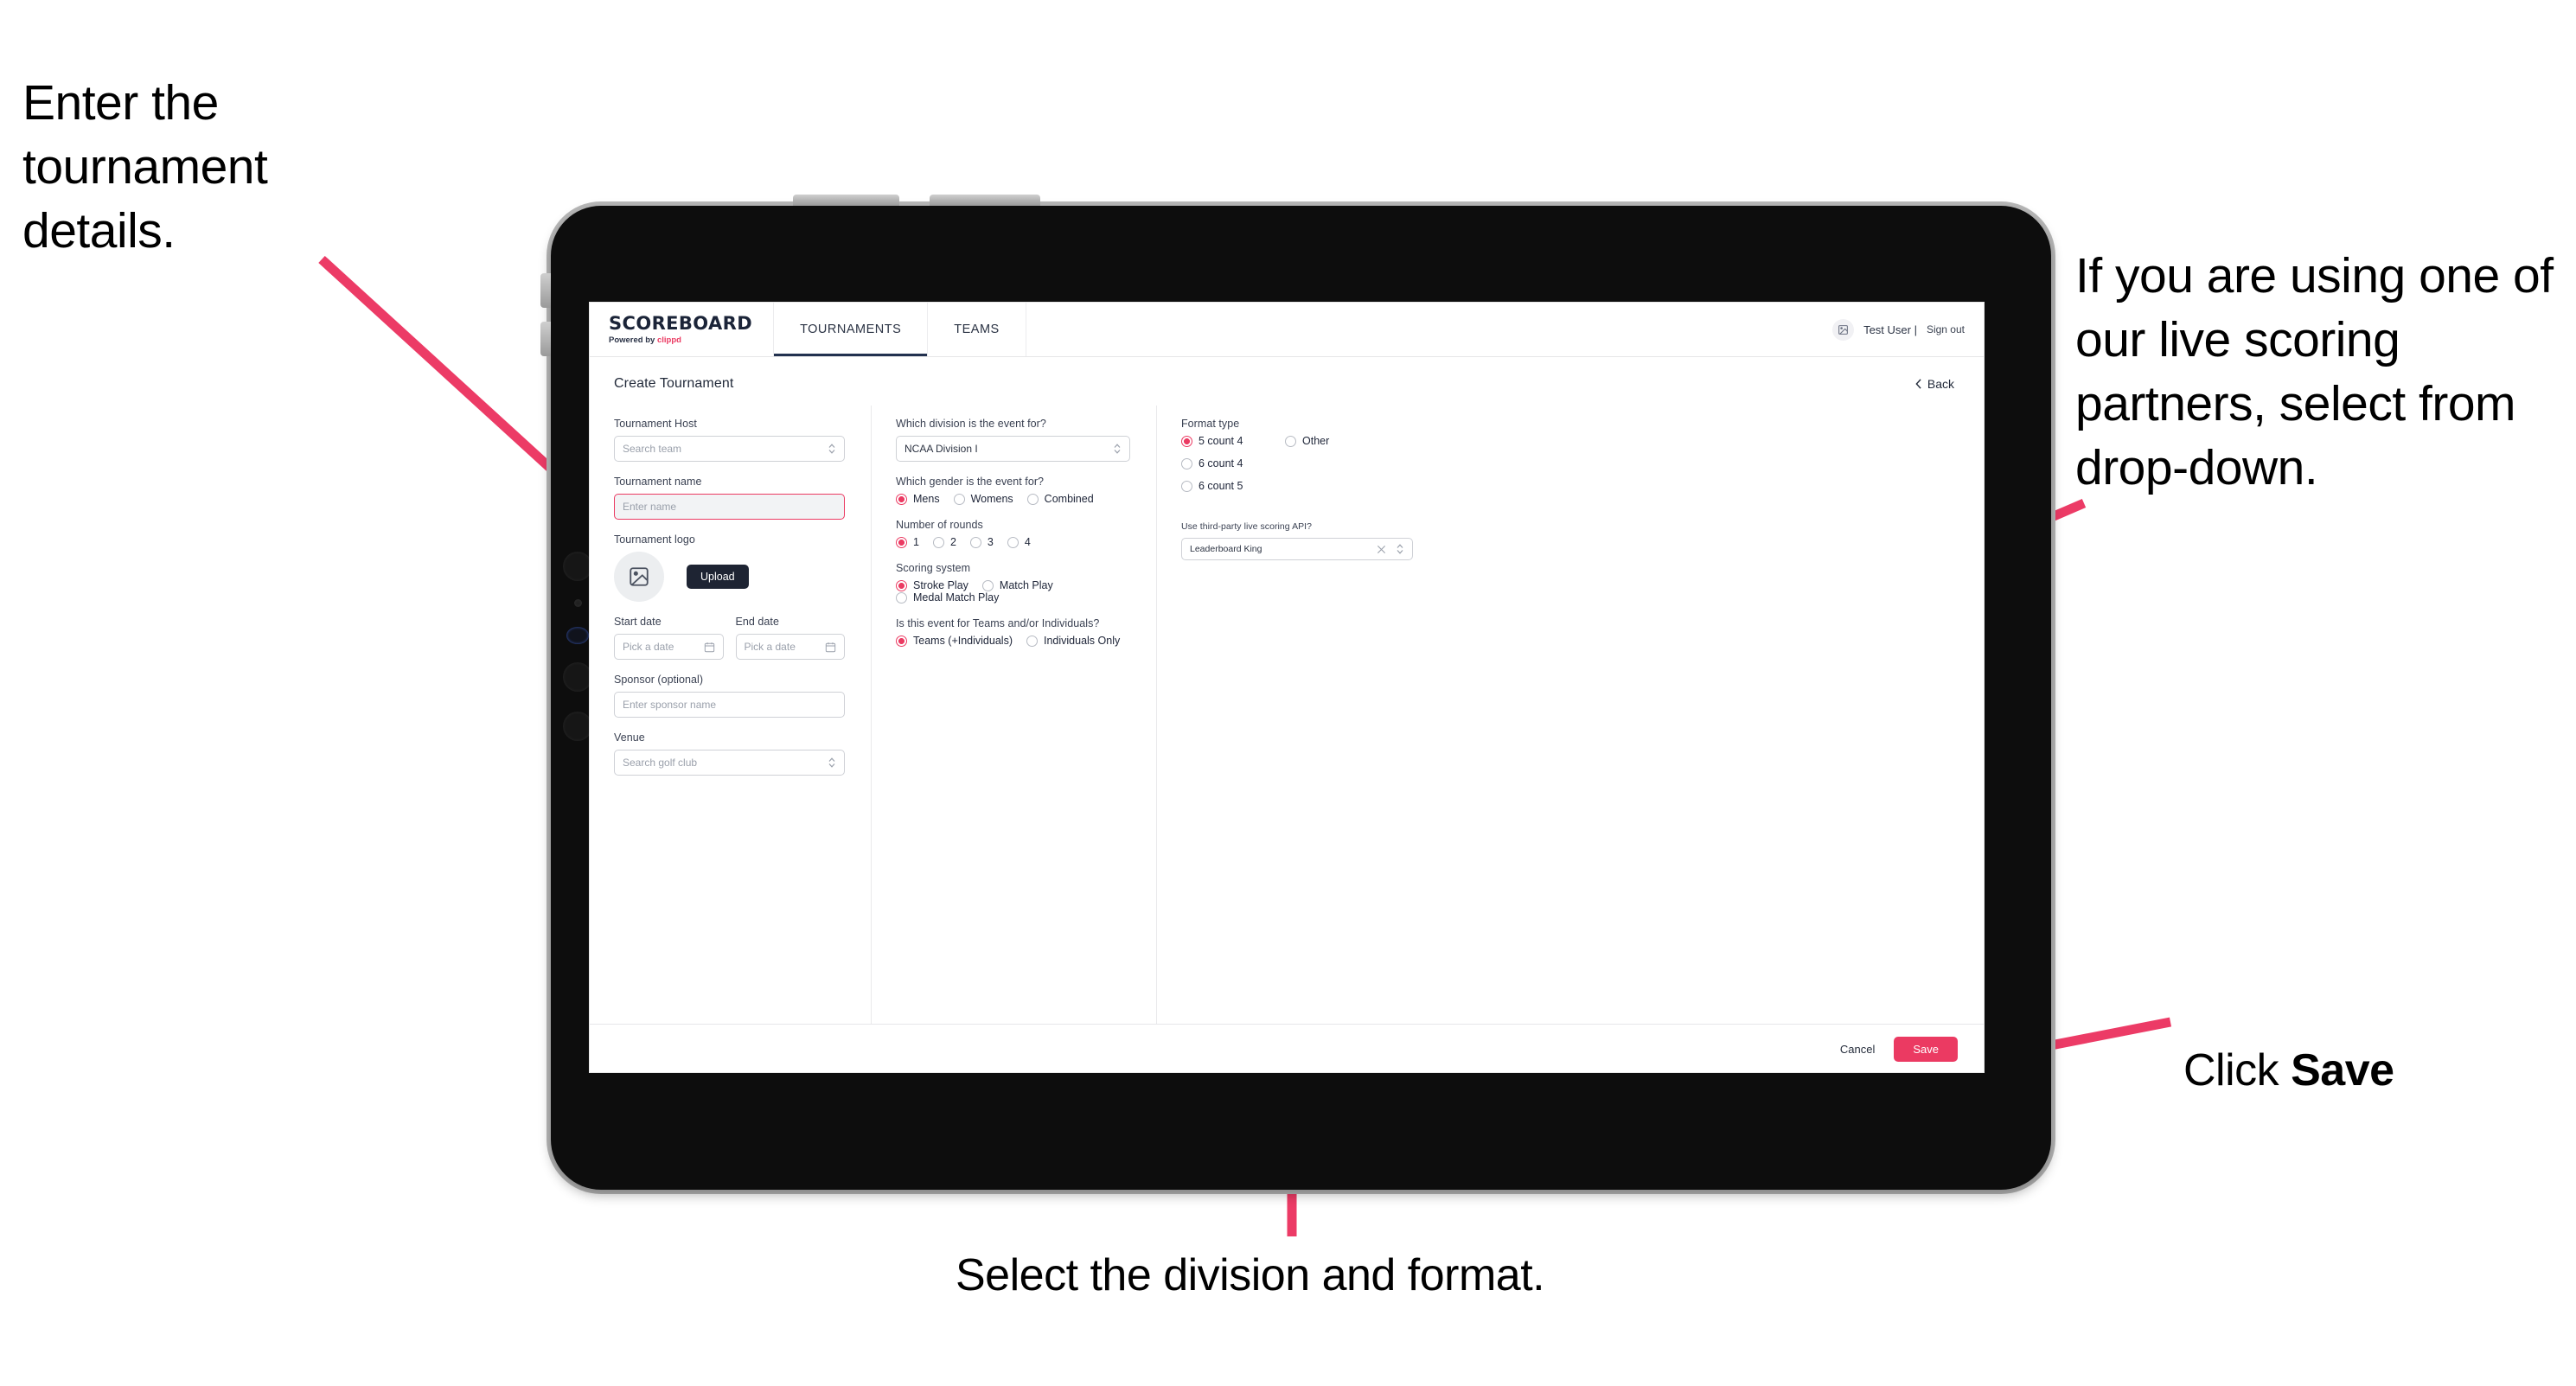 The width and height of the screenshot is (2576, 1386). I want to click on field-sponsor: Sponsor (optional) Enter sponsor name, so click(729, 696).